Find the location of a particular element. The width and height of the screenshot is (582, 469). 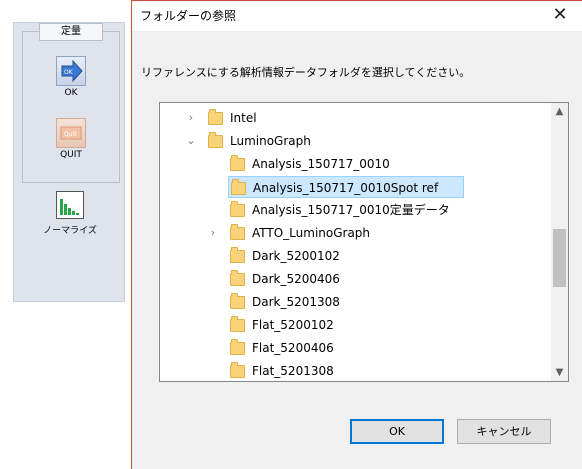

tree-row: ⌄ LuminoGraph is located at coordinates (366, 141).